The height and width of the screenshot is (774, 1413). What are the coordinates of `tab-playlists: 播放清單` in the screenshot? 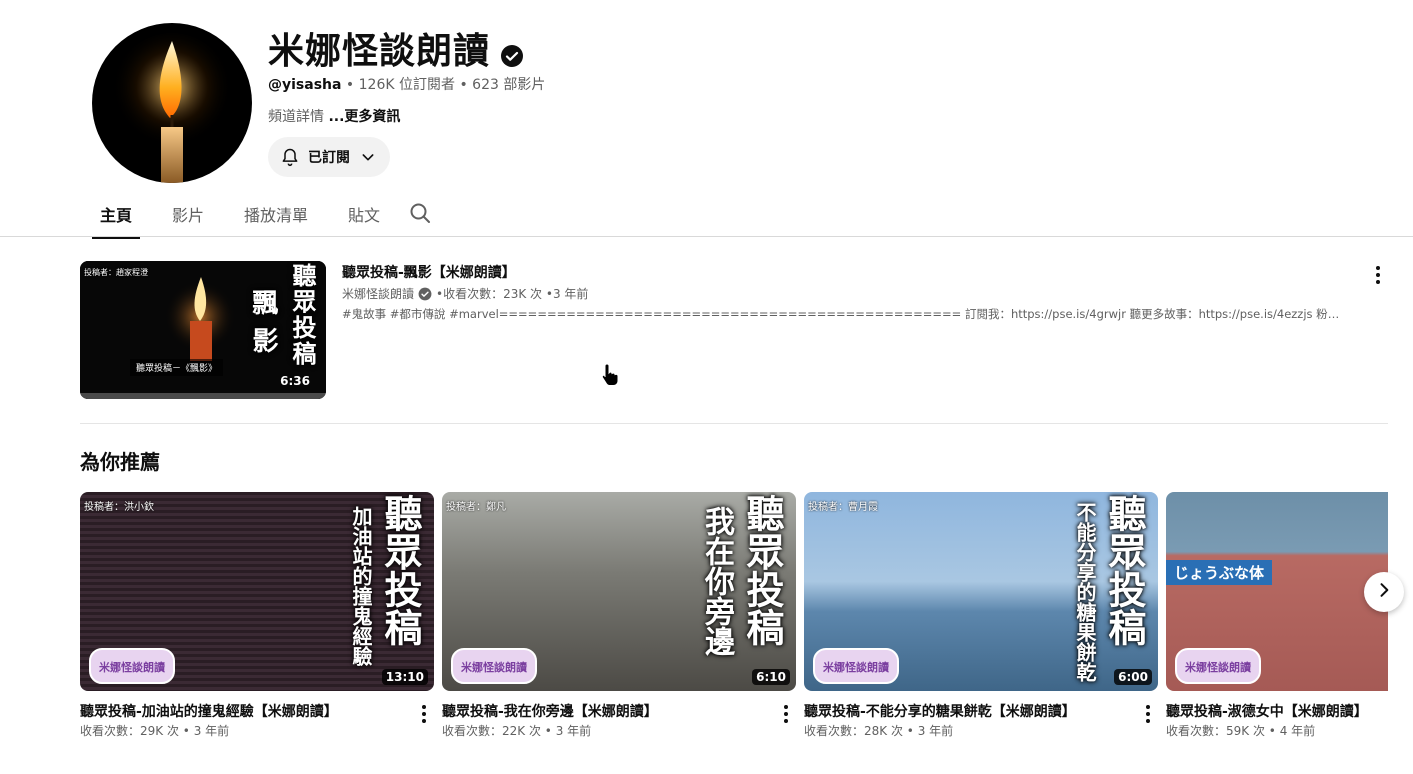 It's located at (276, 215).